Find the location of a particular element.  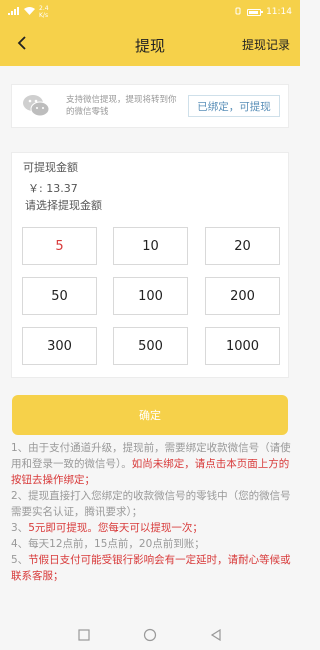

page-title: 提现 is located at coordinates (149, 45).